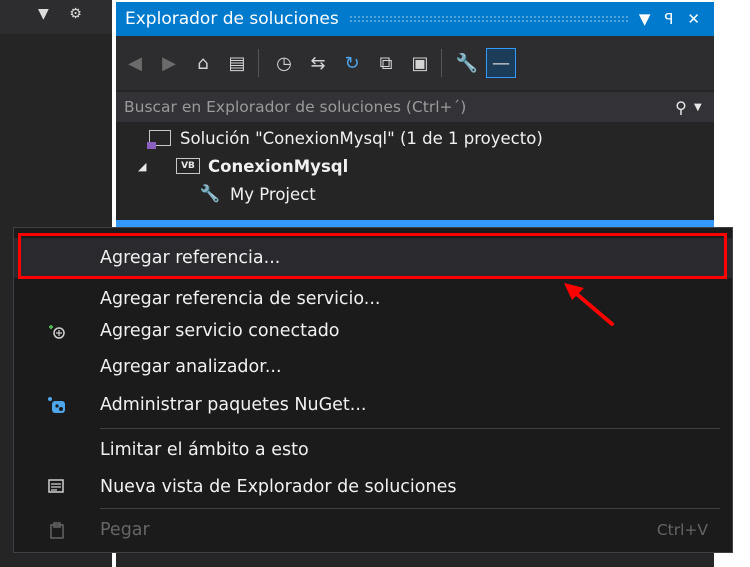 This screenshot has height=567, width=750. I want to click on refresh-icon: ↻, so click(352, 63).